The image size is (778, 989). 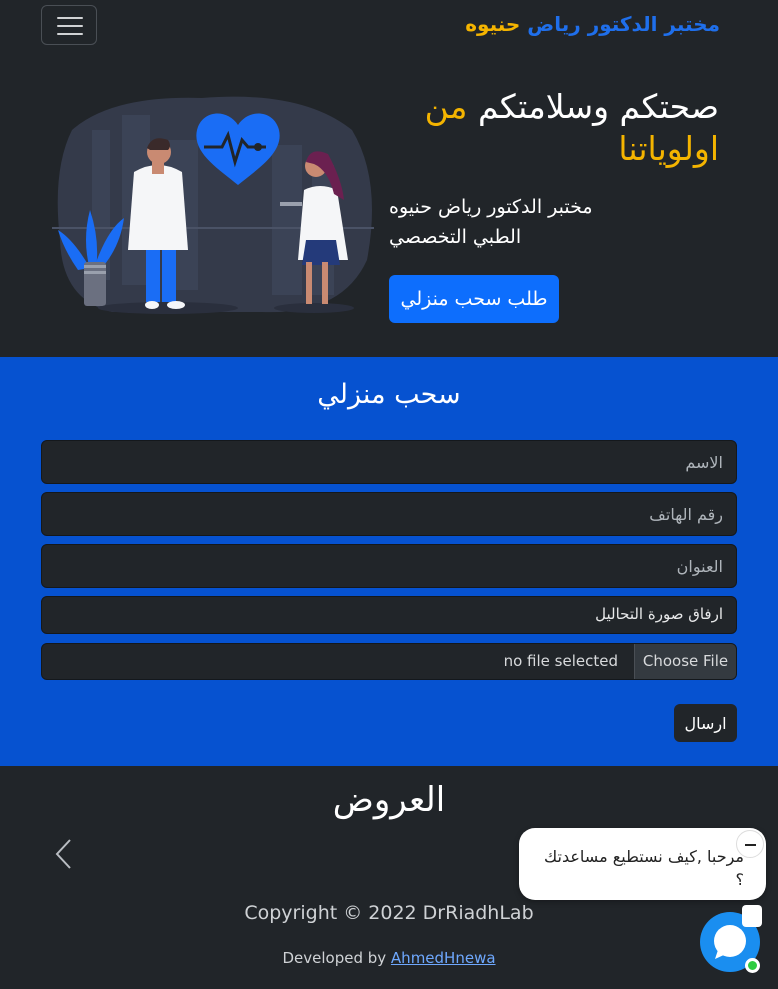 What do you see at coordinates (493, 24) in the screenshot?
I see `brand-surname: حنيوه` at bounding box center [493, 24].